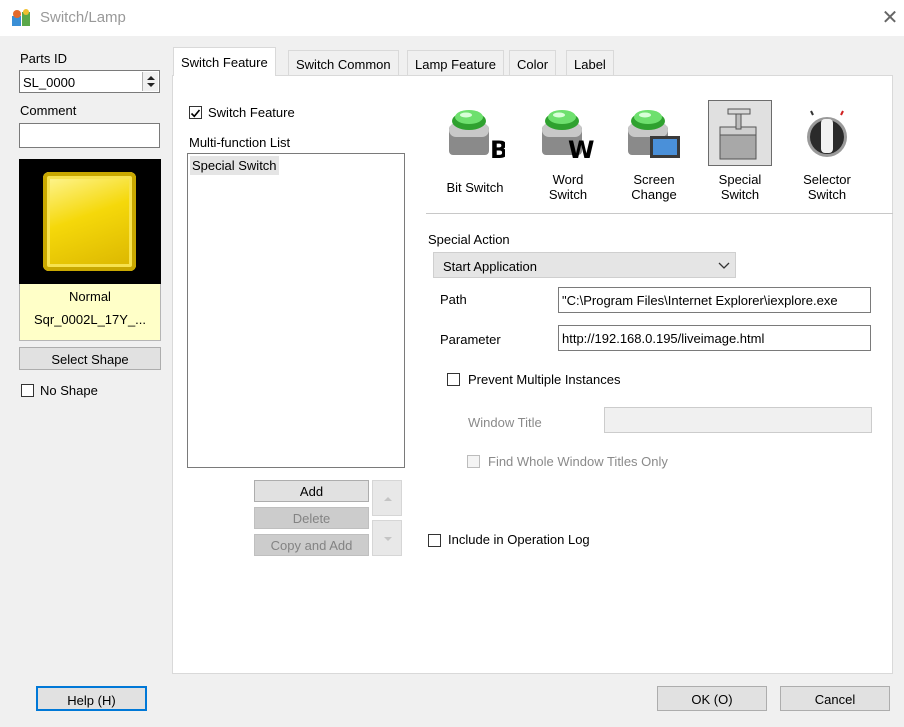  I want to click on comment-field, so click(89, 135).